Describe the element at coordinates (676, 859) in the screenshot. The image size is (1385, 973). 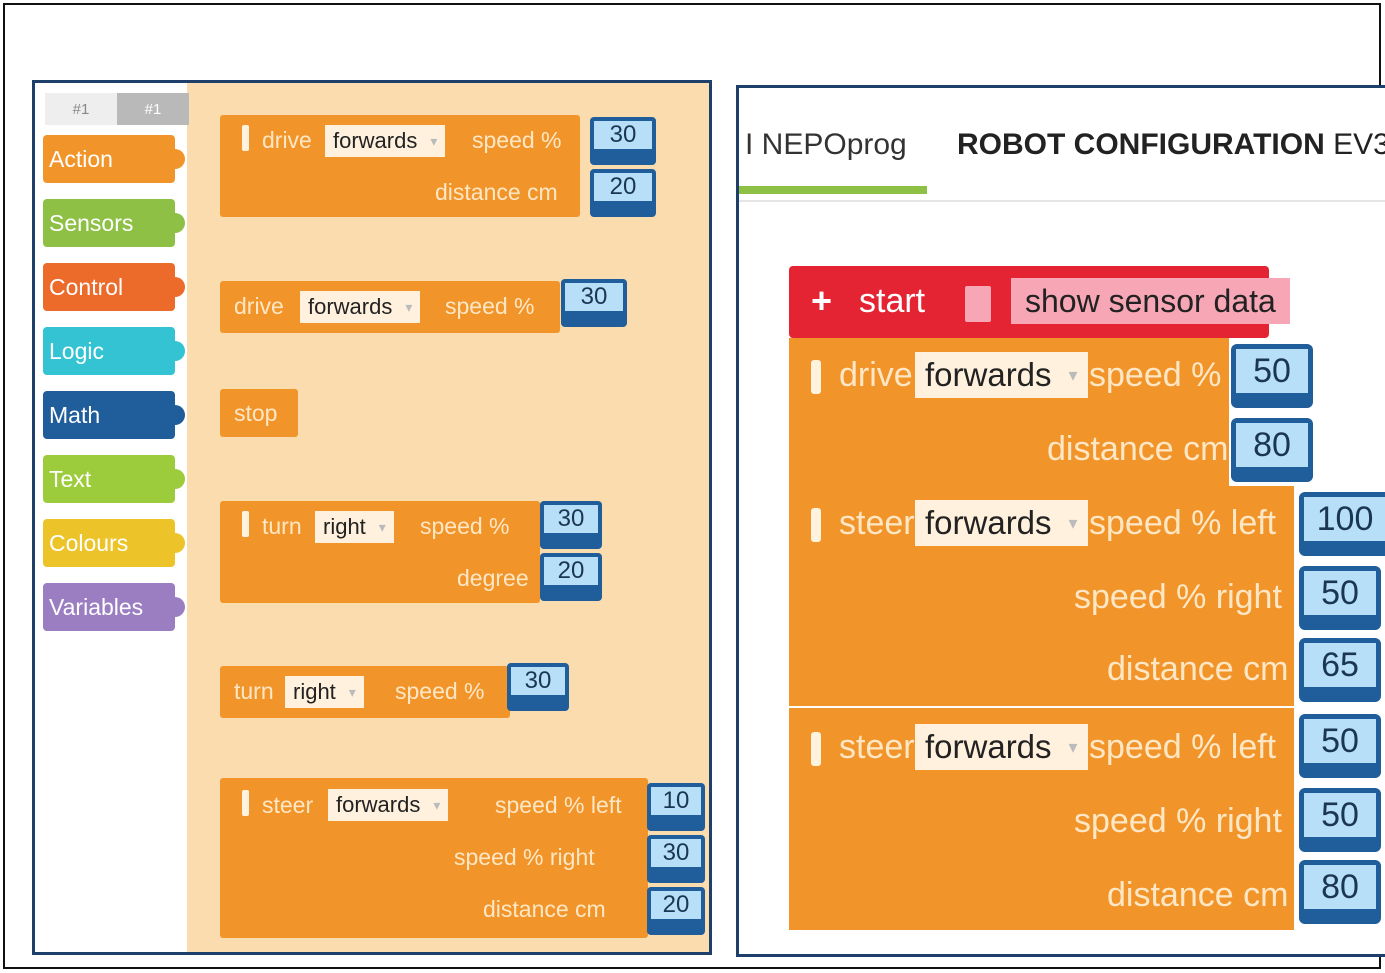
I see `right-speed-value-input: 30` at that location.